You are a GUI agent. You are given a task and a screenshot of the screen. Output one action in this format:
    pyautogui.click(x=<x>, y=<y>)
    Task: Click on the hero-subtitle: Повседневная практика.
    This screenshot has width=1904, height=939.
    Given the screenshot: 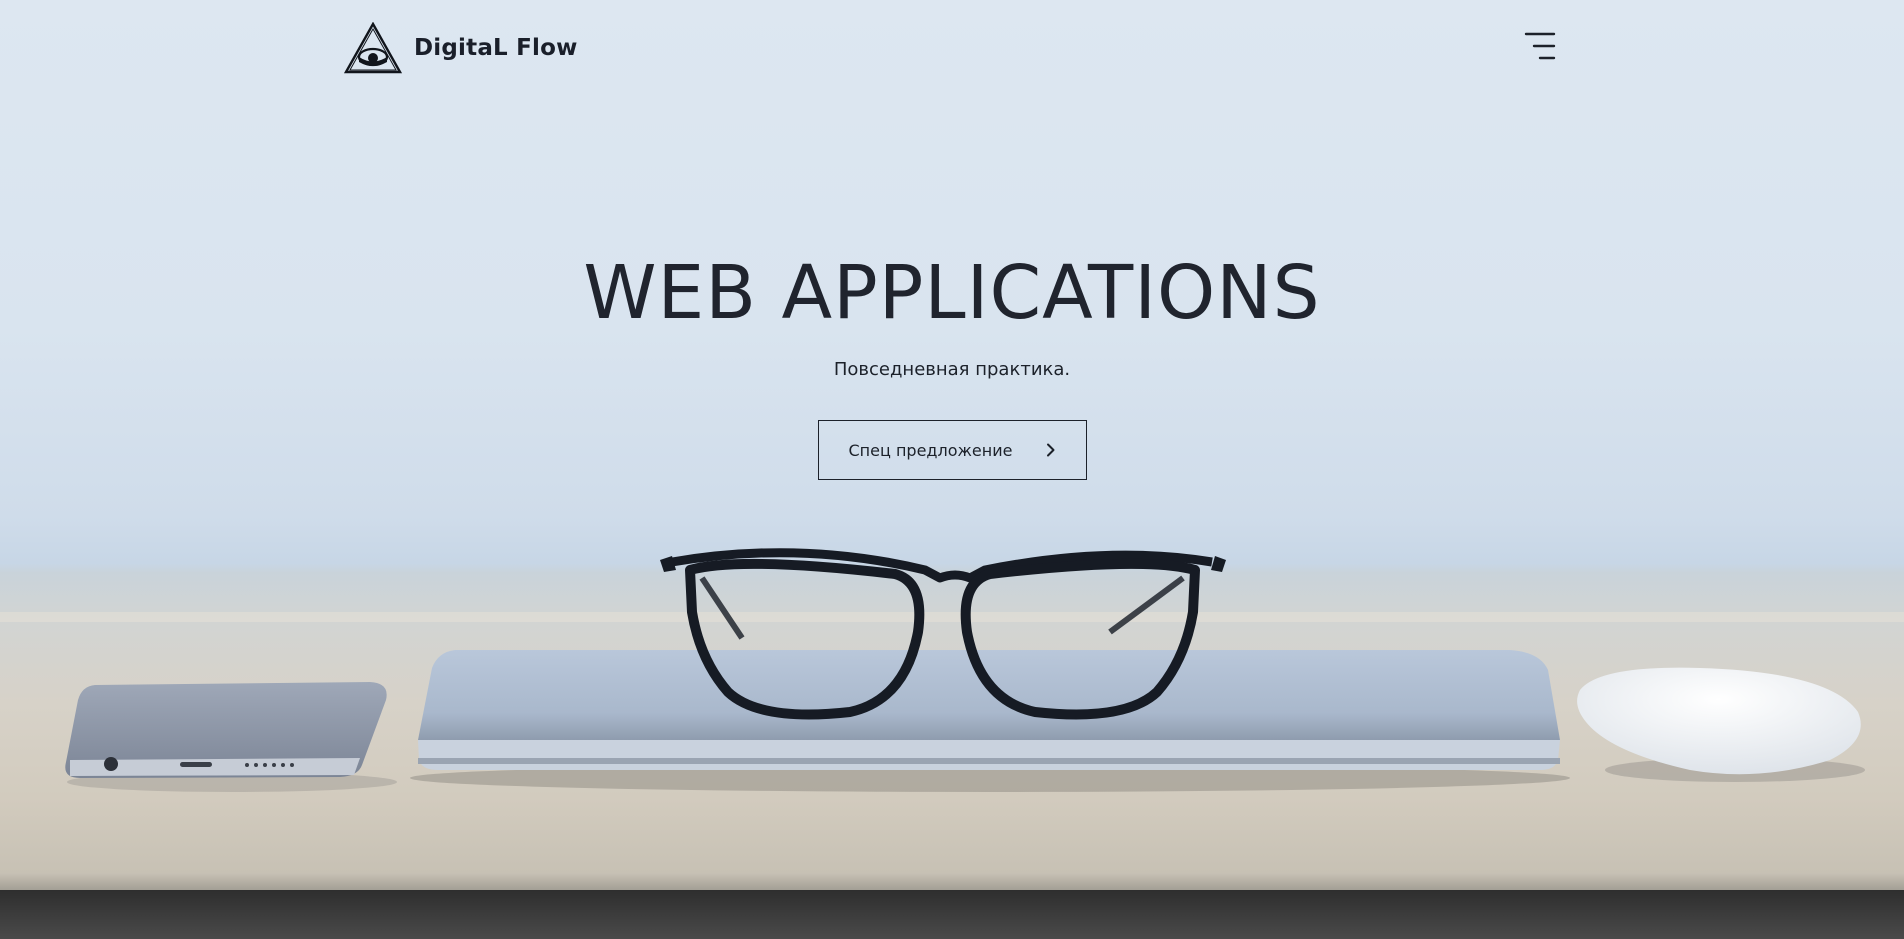 What is the action you would take?
    pyautogui.click(x=952, y=369)
    